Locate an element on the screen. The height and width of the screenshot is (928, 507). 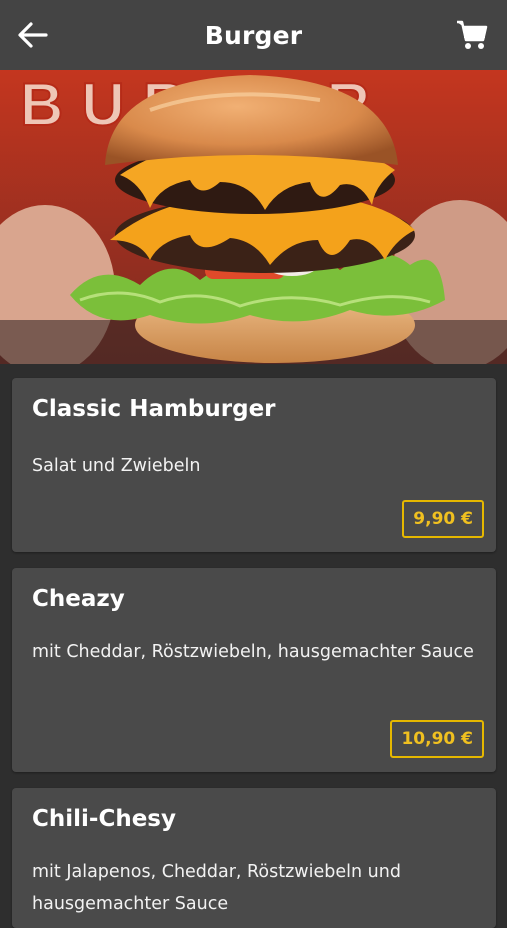
arrow-left-icon is located at coordinates (33, 35).